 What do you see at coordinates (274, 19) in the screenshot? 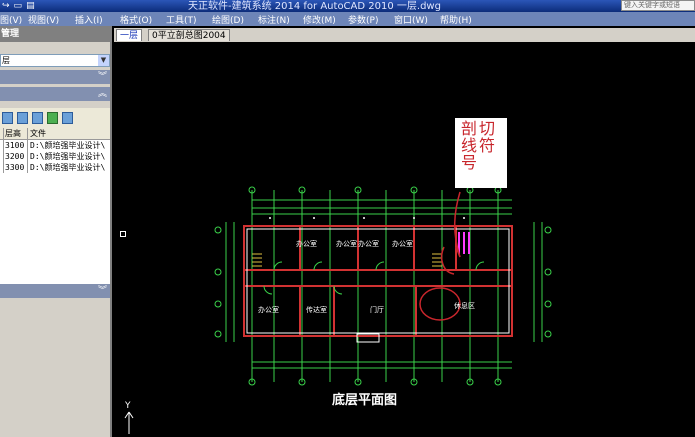
I see `menu-dimension: 标注(N)` at bounding box center [274, 19].